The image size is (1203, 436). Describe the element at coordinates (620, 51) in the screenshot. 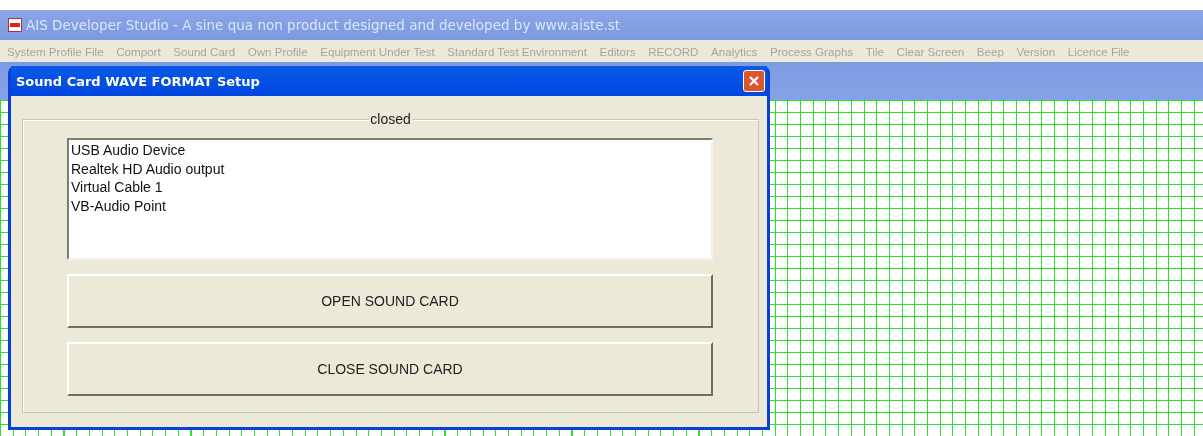

I see `menu-item: Editors` at that location.